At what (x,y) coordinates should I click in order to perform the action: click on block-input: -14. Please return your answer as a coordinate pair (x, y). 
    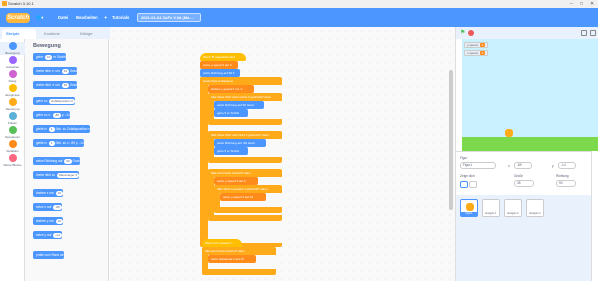
    Looking at the image, I should click on (57, 235).